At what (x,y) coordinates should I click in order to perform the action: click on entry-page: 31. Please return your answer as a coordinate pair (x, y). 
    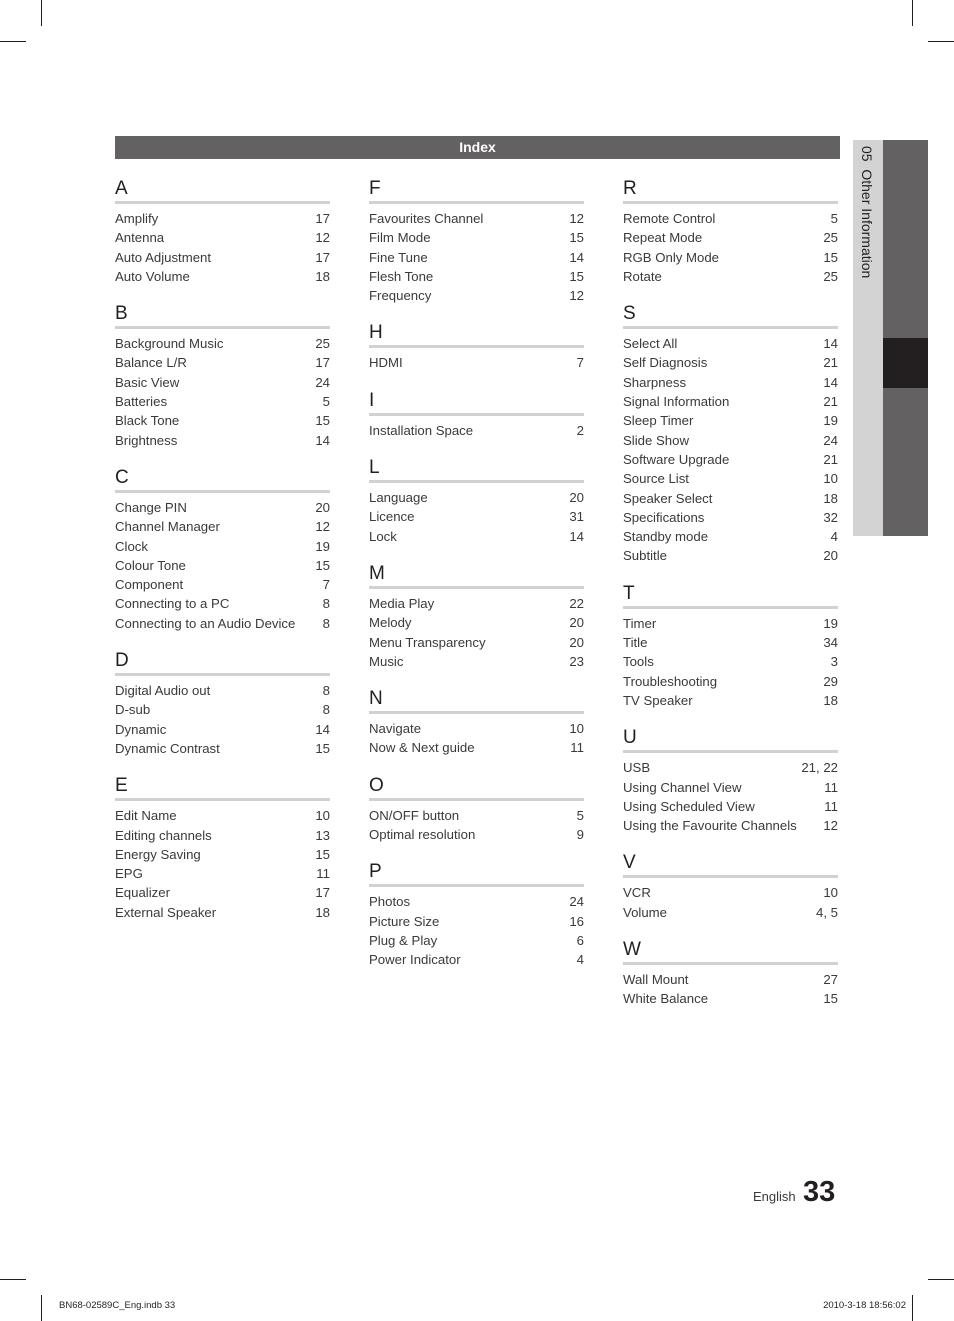
    Looking at the image, I should click on (576, 517).